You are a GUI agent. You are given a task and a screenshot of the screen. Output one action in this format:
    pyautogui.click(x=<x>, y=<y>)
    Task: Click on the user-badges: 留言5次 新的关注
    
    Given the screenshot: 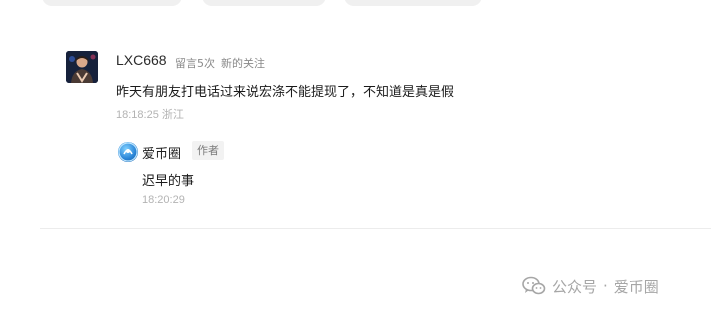 What is the action you would take?
    pyautogui.click(x=223, y=63)
    